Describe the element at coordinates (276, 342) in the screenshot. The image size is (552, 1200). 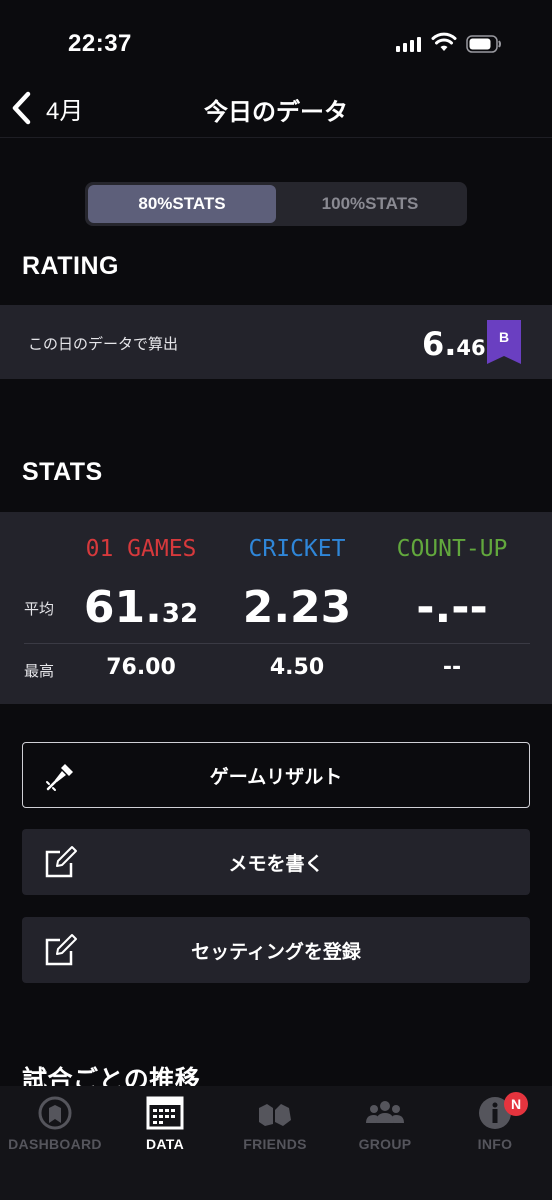
I see `rating-row: この日のデータで算出 6.46 B` at that location.